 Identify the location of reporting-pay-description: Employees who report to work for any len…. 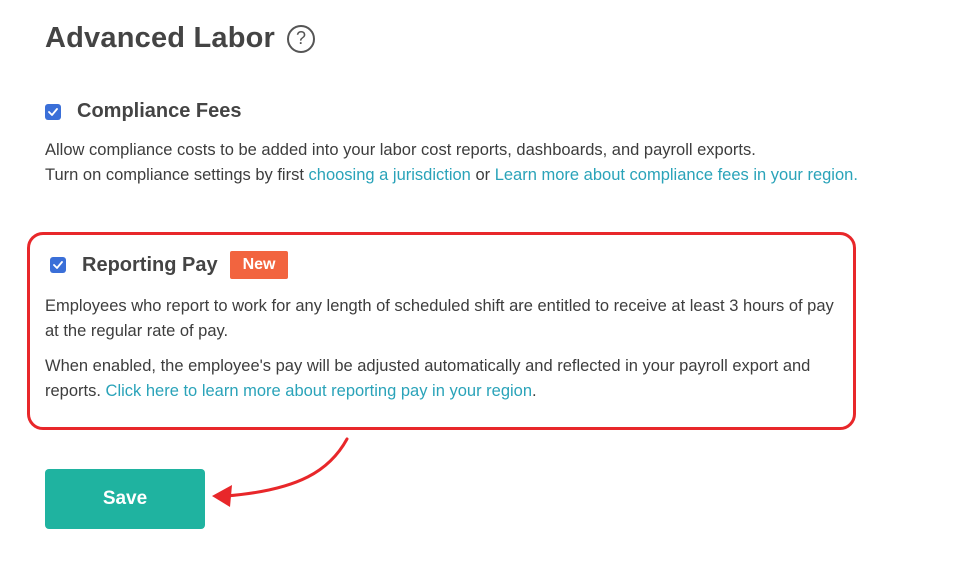
(439, 318).